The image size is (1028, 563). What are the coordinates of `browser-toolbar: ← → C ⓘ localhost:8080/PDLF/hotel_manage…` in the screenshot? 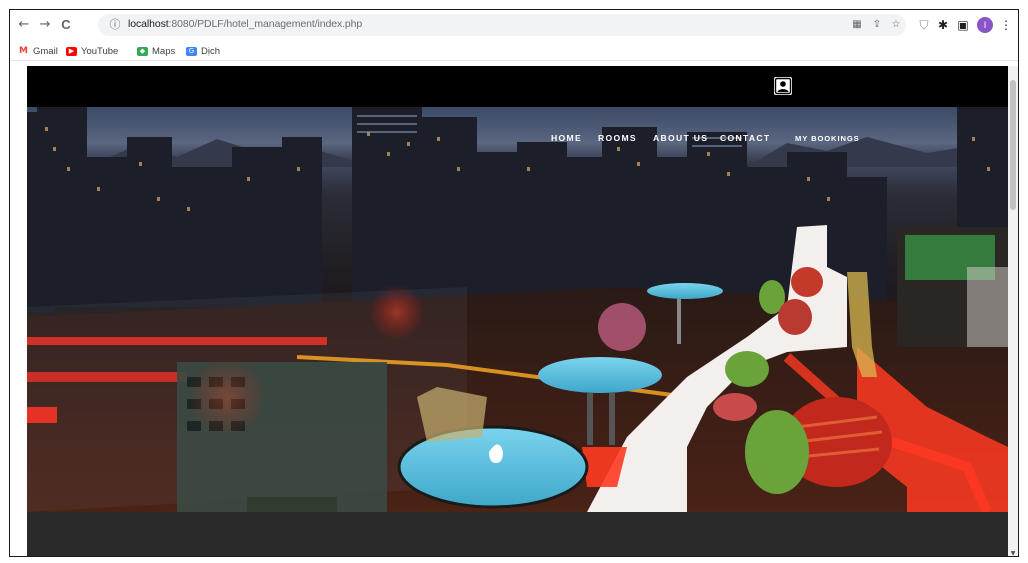 It's located at (514, 25).